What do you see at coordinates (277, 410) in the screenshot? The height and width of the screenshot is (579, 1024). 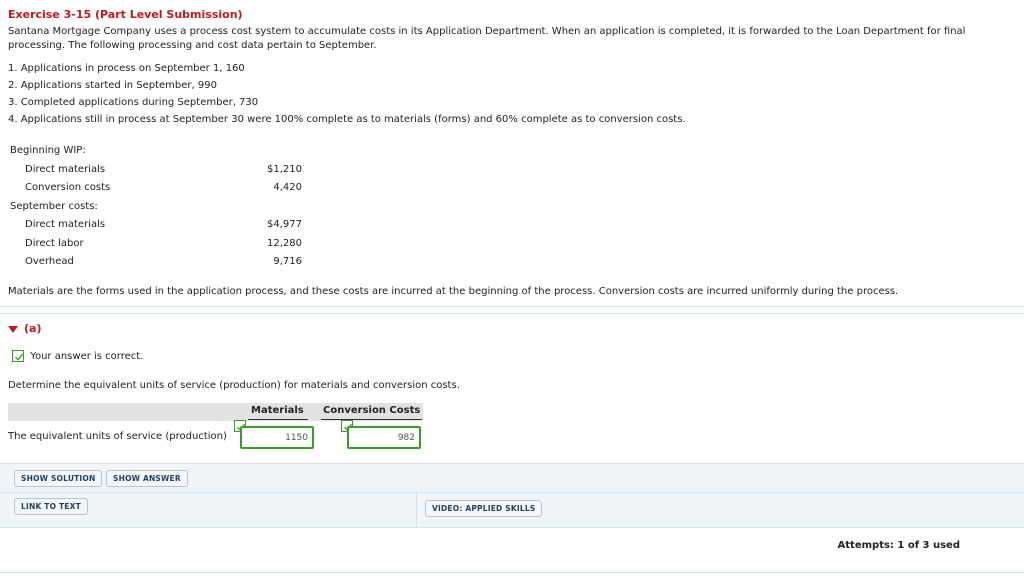 I see `col-header-materials: Materials` at bounding box center [277, 410].